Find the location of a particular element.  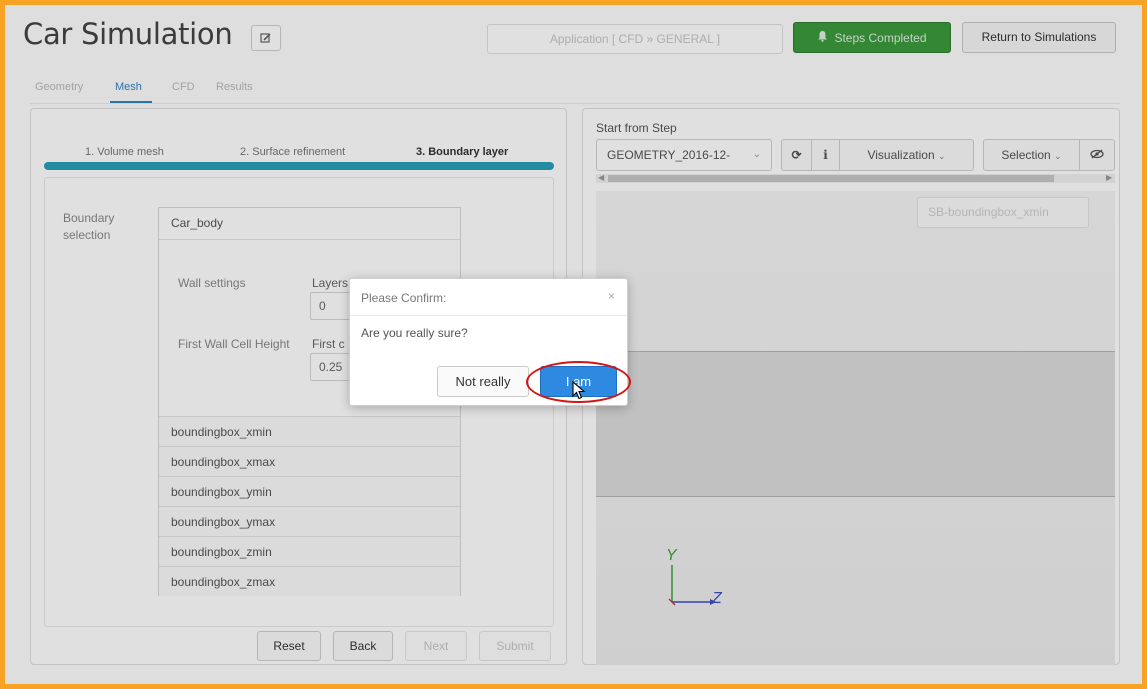

dialog-divider is located at coordinates (488, 315).